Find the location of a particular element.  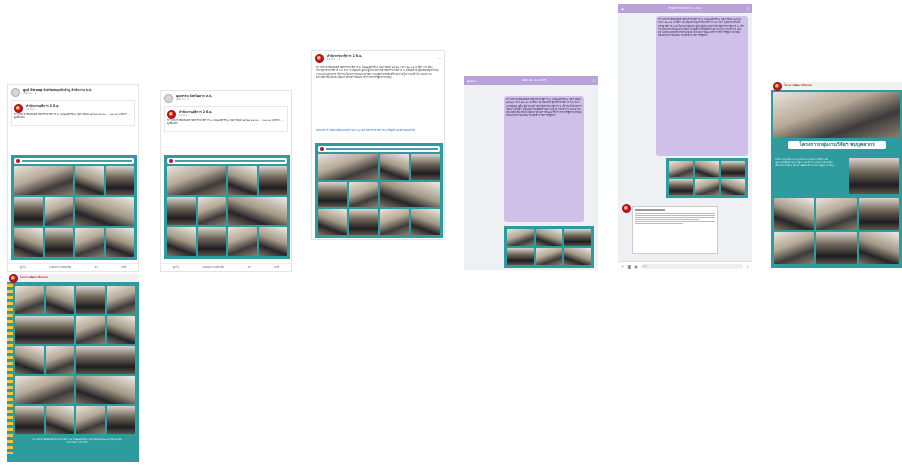

camera-icon: ◙ is located at coordinates (629, 266).